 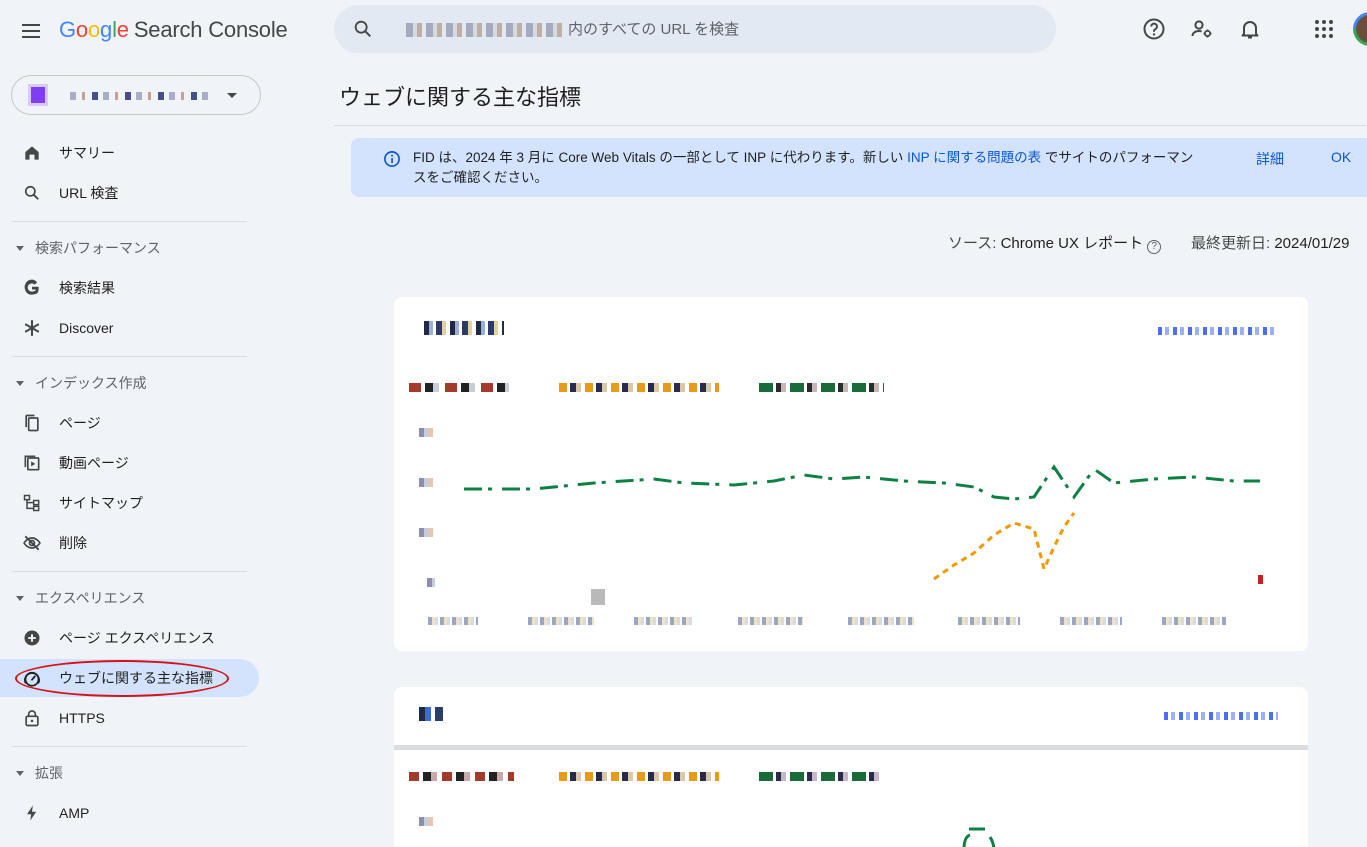 What do you see at coordinates (106, 29) in the screenshot?
I see `logo-letter: g` at bounding box center [106, 29].